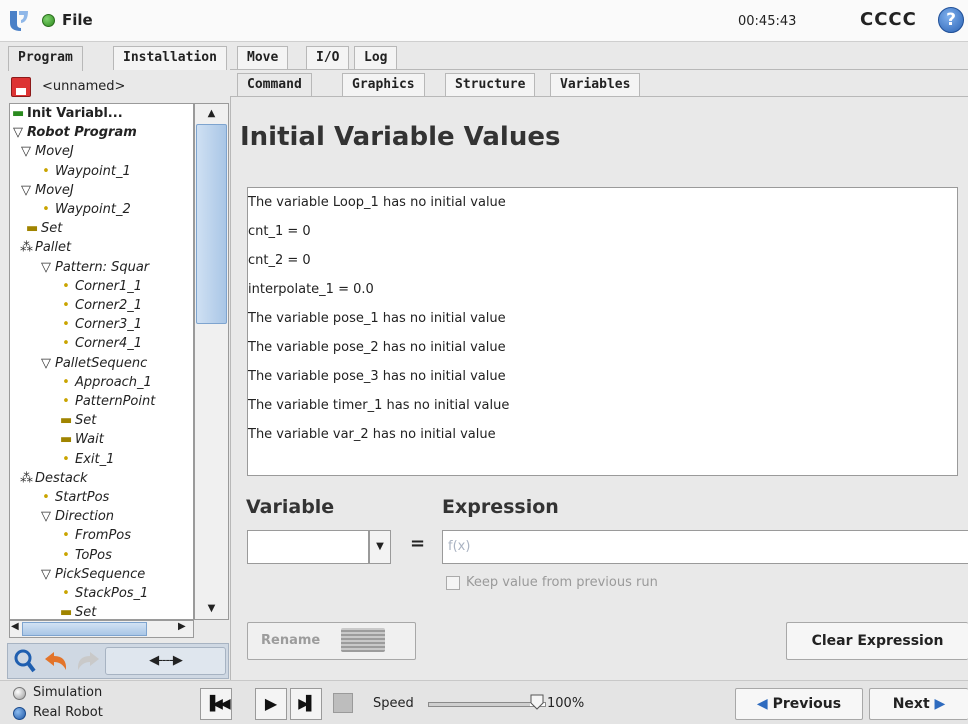  What do you see at coordinates (104, 593) in the screenshot?
I see `tree-node: • StackPos_1` at bounding box center [104, 593].